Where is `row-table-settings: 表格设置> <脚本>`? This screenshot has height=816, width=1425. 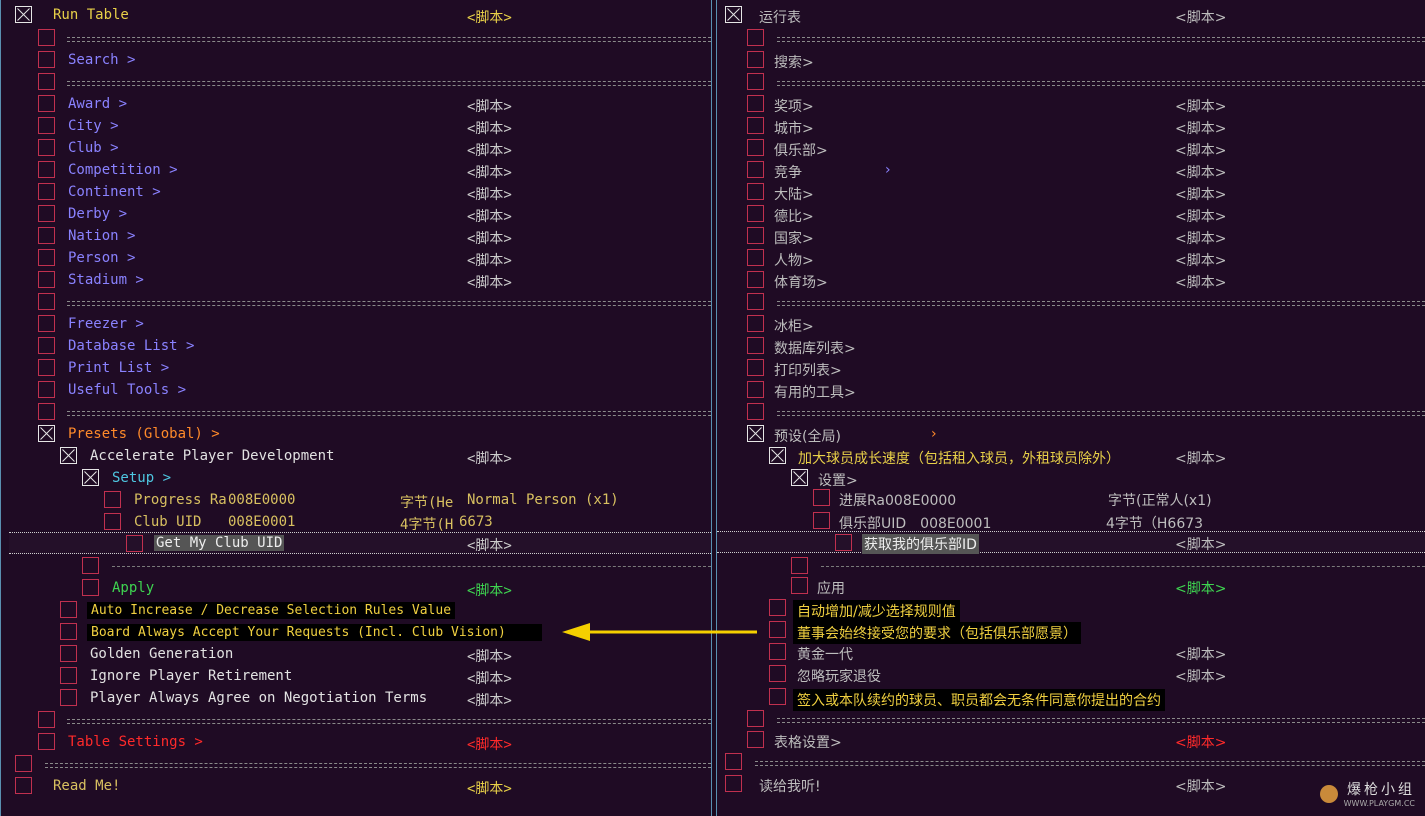
row-table-settings: 表格设置> <脚本> is located at coordinates (1071, 740).